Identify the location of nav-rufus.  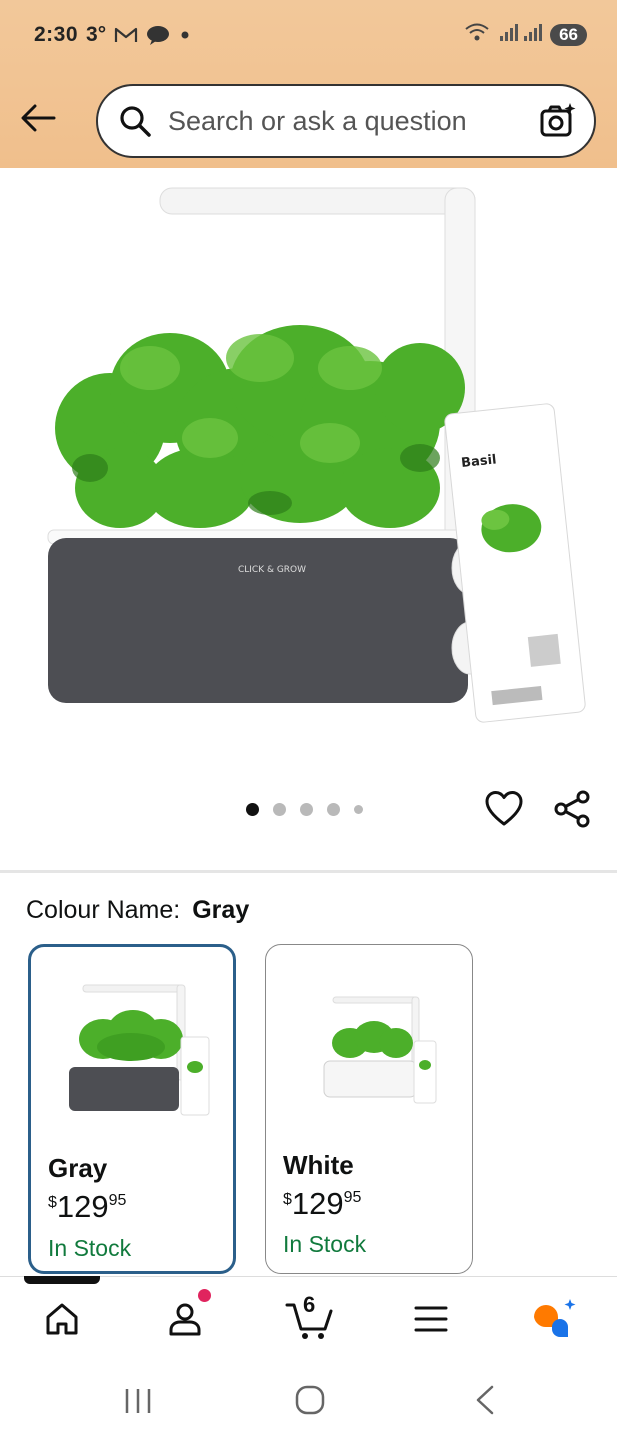
(554, 1319).